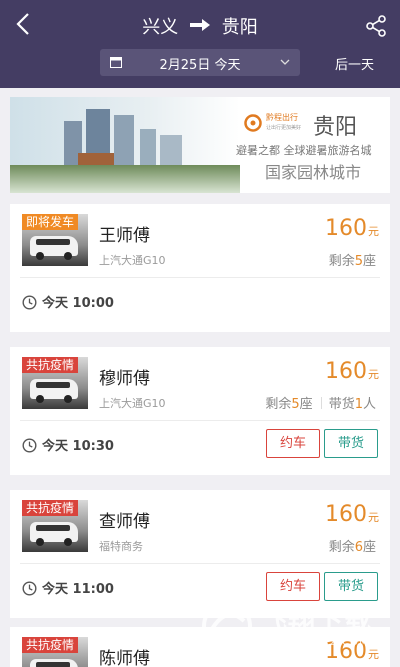  I want to click on driver-name: 王师傅, so click(124, 236).